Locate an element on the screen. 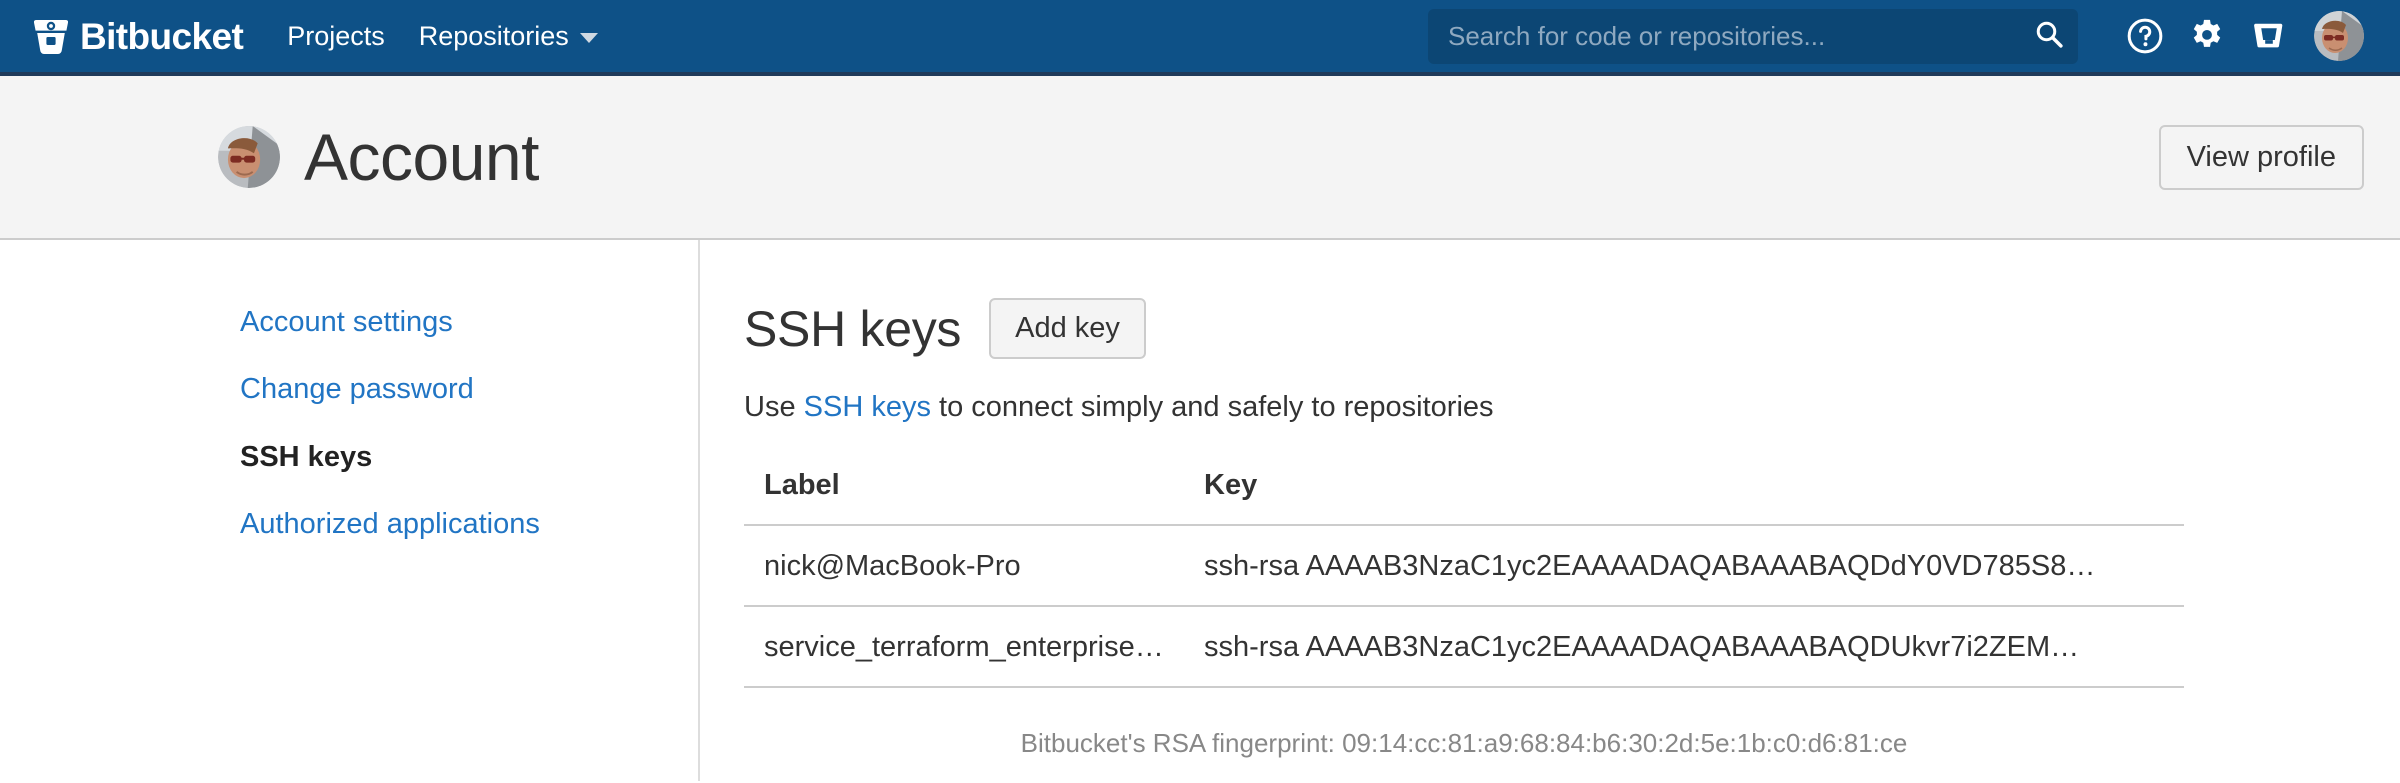  view-profile-button: View profile is located at coordinates (2261, 157).